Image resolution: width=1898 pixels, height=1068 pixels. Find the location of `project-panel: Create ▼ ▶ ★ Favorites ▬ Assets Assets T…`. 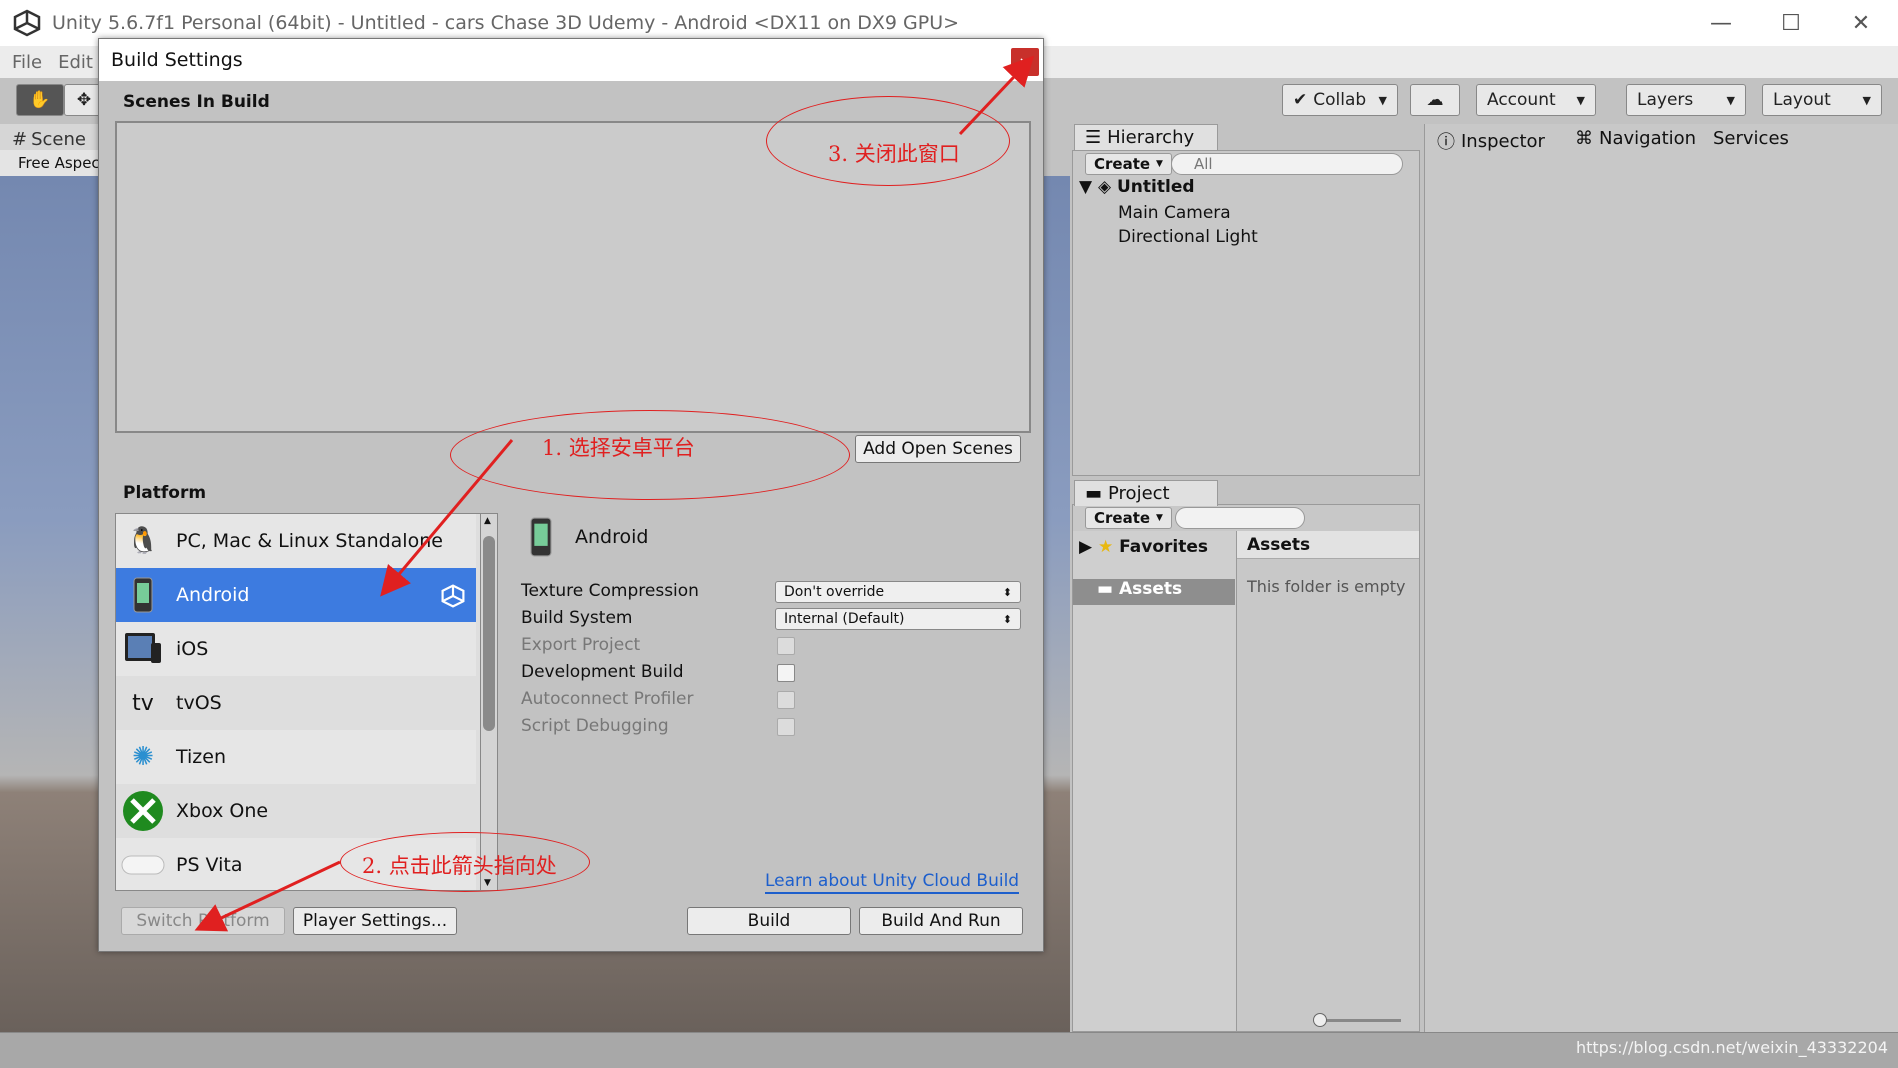

project-panel: Create ▼ ▶ ★ Favorites ▬ Assets Assets T… is located at coordinates (1246, 768).